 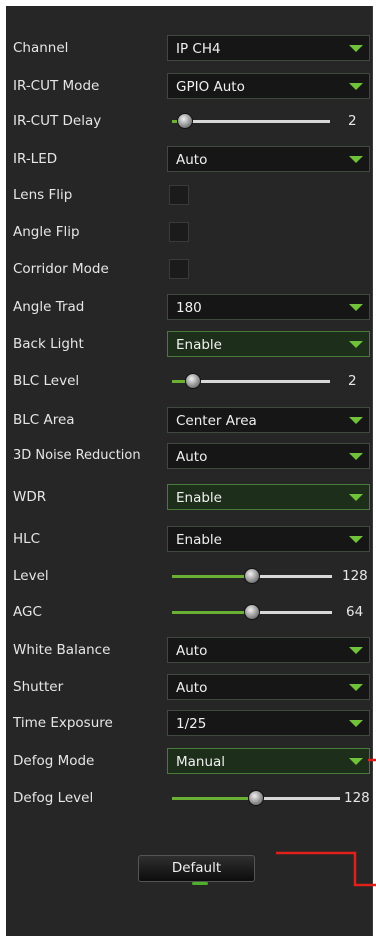 I want to click on slider-track, so click(x=251, y=121).